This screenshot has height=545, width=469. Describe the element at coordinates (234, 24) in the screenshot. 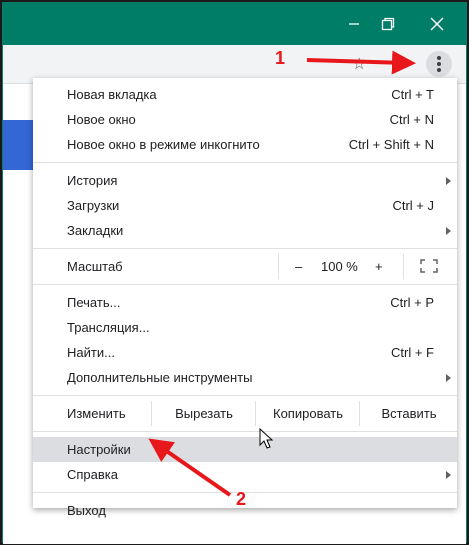

I see `title-bar` at that location.